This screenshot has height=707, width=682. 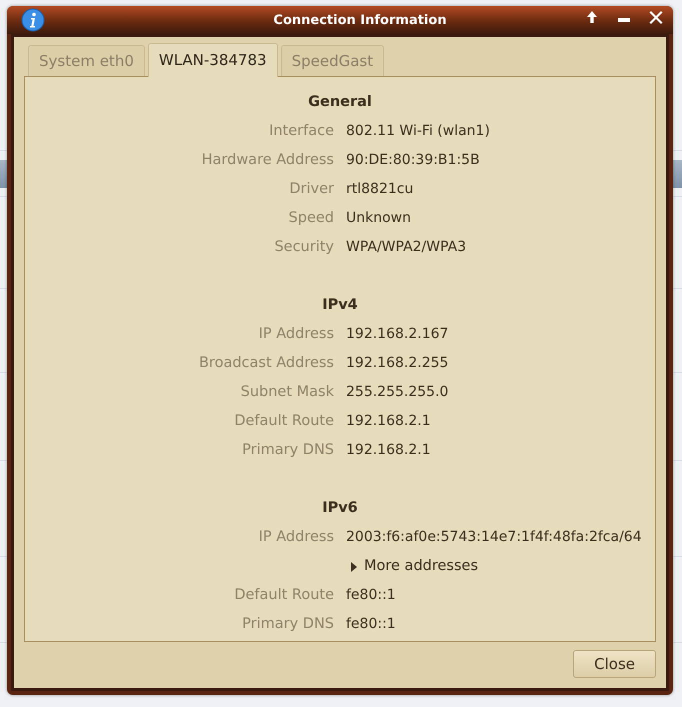 What do you see at coordinates (418, 131) in the screenshot?
I see `field-value: 802.11 Wi-Fi (wlan1)` at bounding box center [418, 131].